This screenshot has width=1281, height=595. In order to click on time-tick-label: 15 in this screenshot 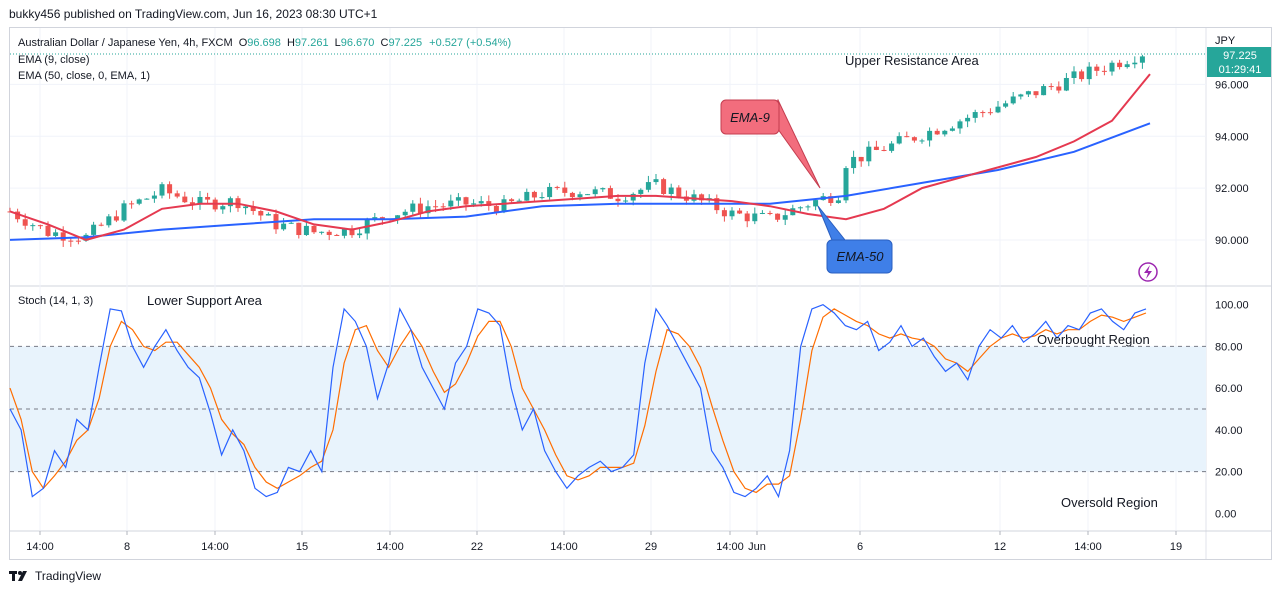, I will do `click(302, 547)`.